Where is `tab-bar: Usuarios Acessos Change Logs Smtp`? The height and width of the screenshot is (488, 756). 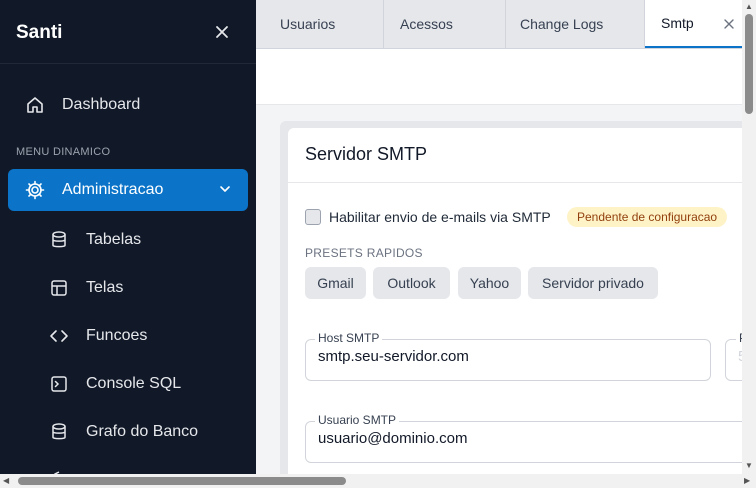
tab-bar: Usuarios Acessos Change Logs Smtp is located at coordinates (499, 24).